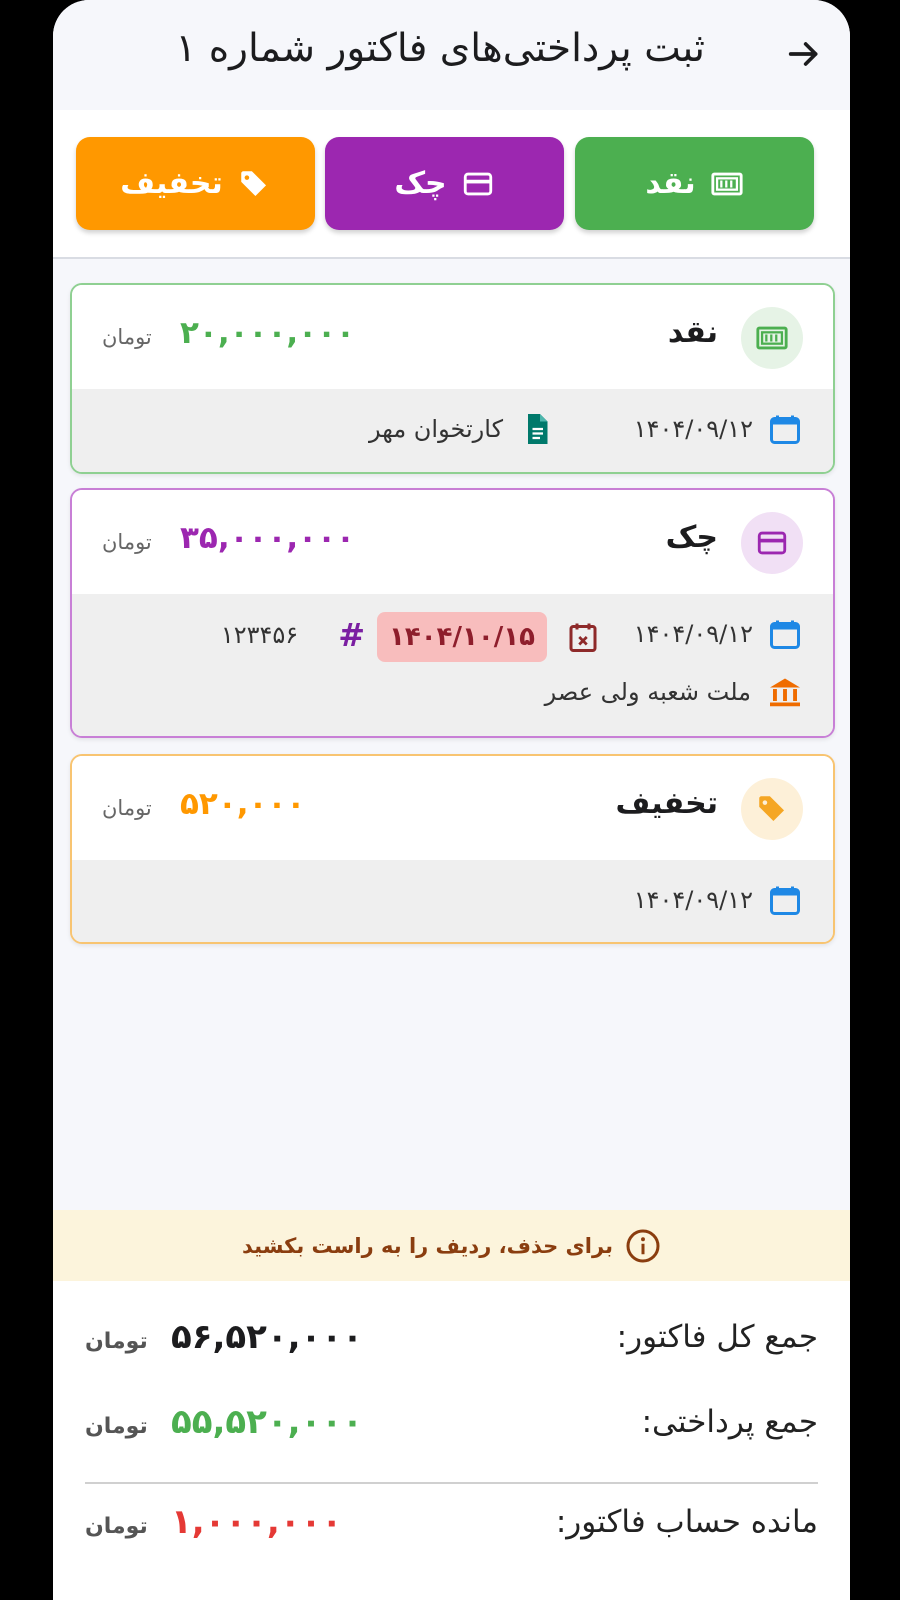 The image size is (900, 1600). Describe the element at coordinates (452, 337) in the screenshot. I see `card-header: نقد ۲۰,۰۰۰,۰۰۰ تومان` at that location.